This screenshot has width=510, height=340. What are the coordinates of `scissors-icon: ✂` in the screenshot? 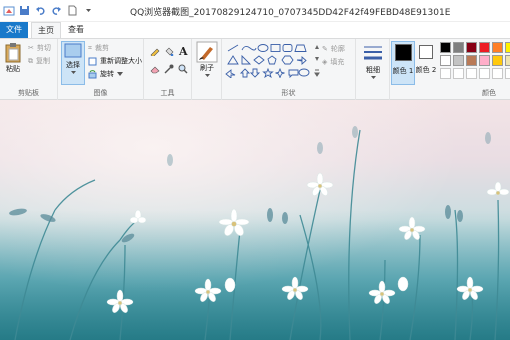 It's located at (31, 48).